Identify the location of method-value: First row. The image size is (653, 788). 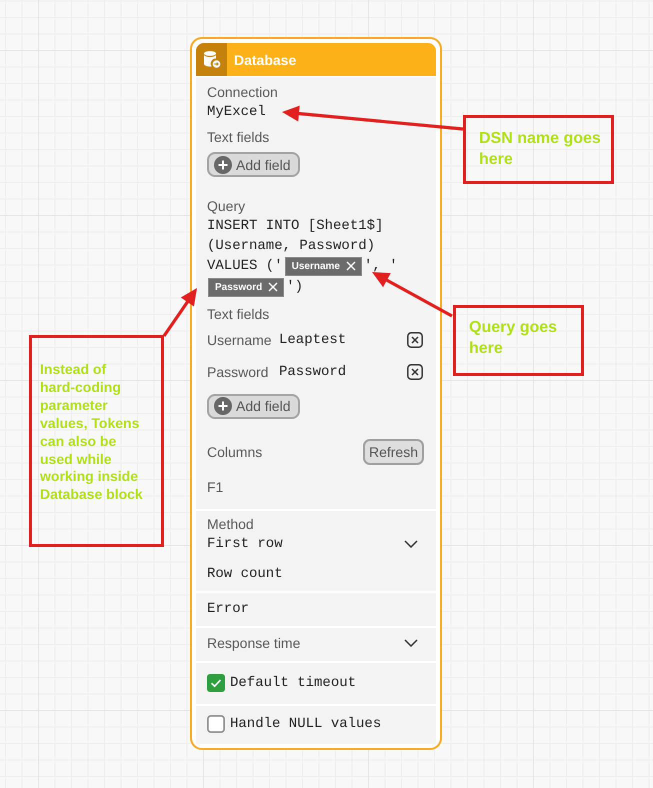
(245, 544).